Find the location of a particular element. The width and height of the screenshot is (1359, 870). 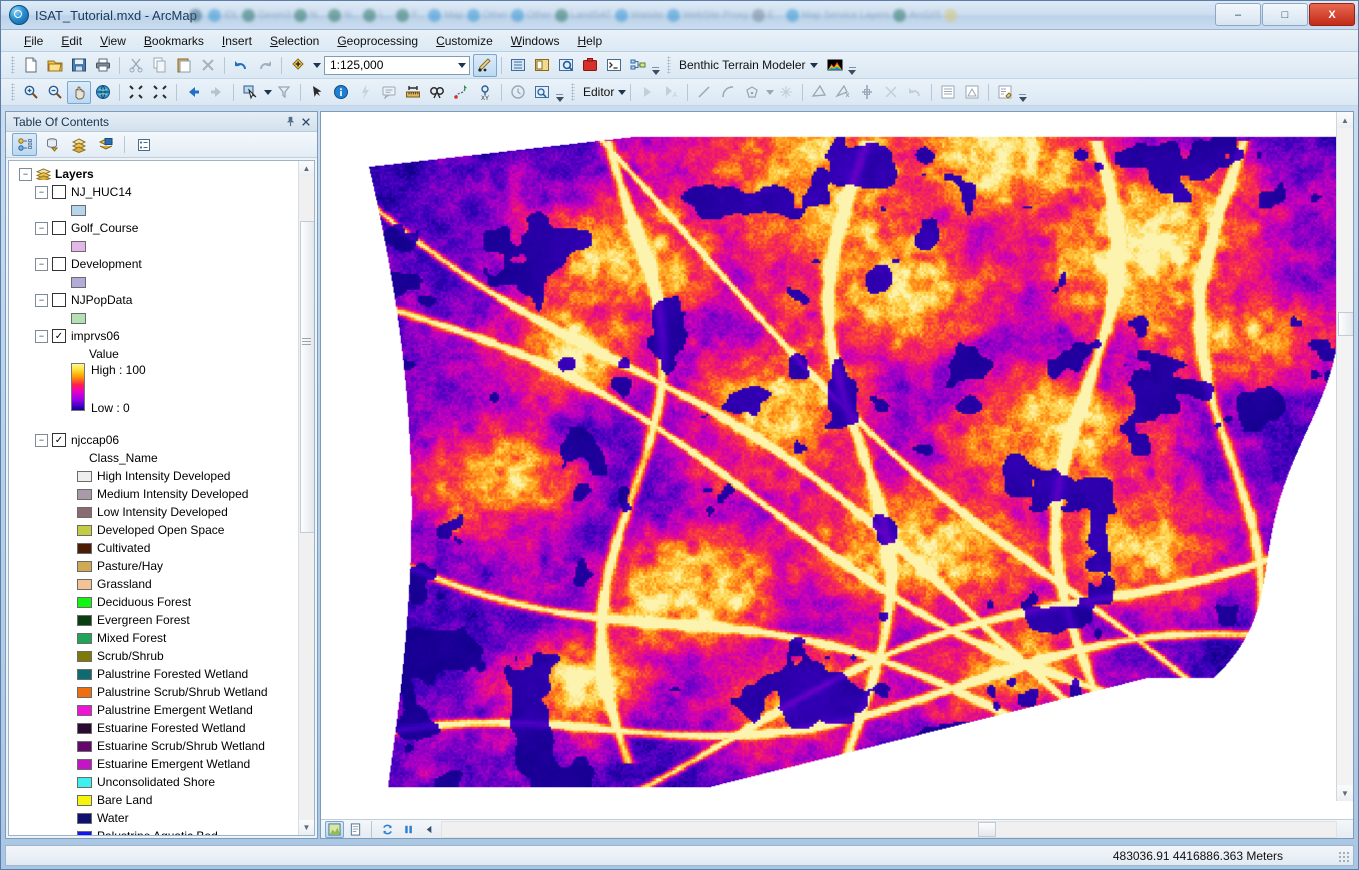

background-window-item: LandSAT is located at coordinates (583, 15).